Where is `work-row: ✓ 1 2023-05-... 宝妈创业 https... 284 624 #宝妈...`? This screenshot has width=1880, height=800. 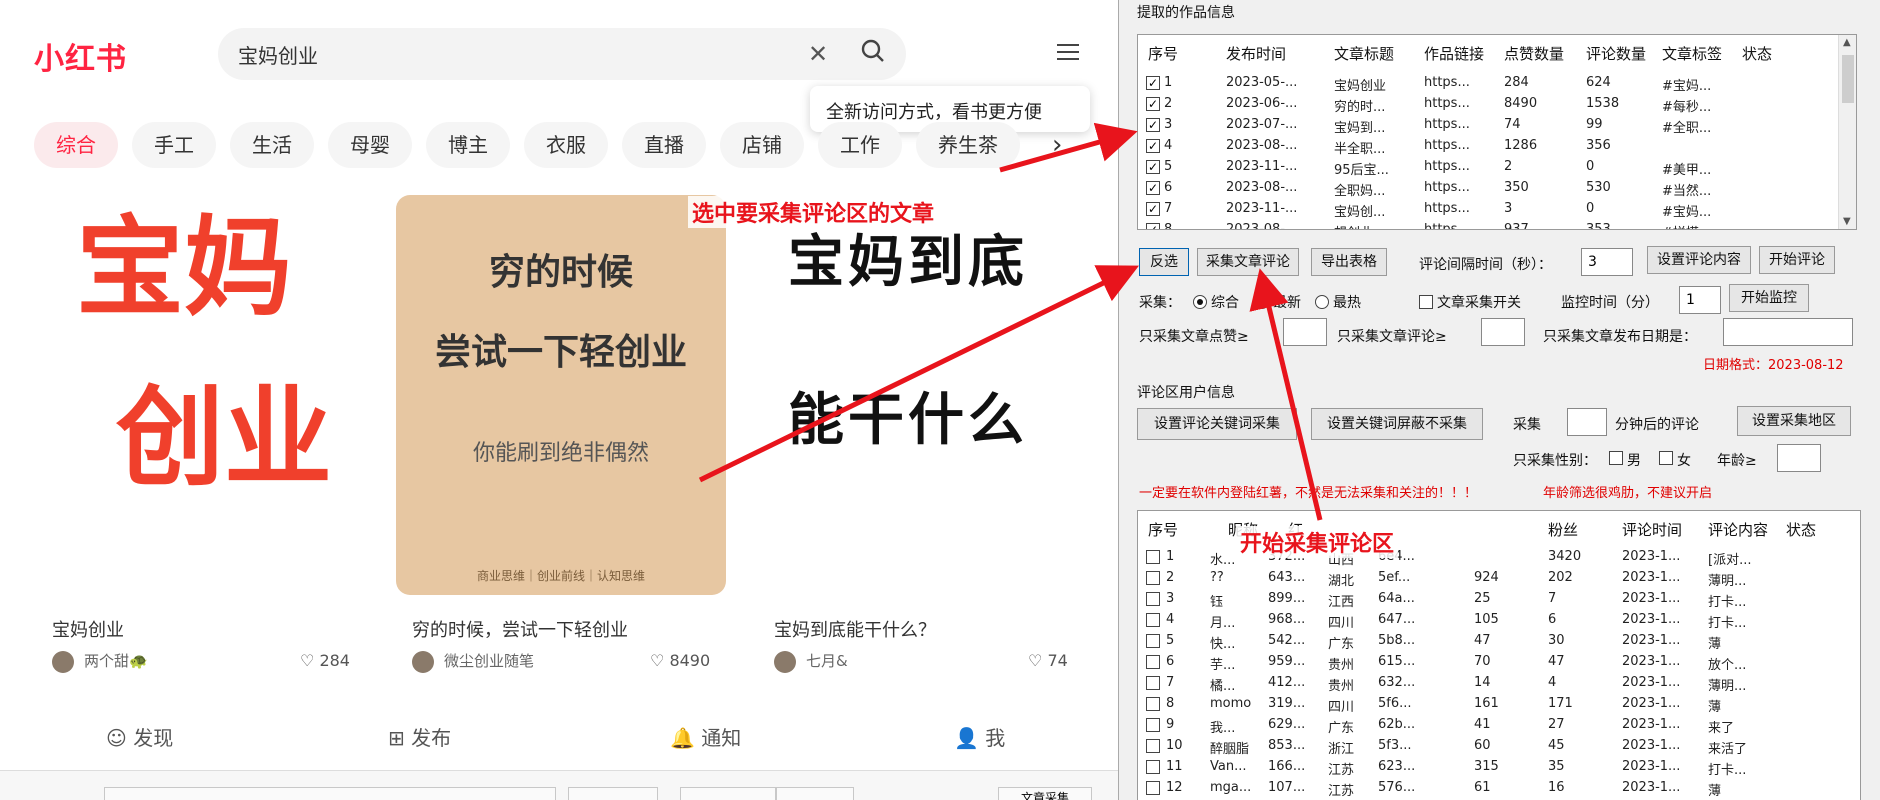 work-row: ✓ 1 2023-05-... 宝妈创业 https... 284 624 #宝妈... is located at coordinates (1497, 83).